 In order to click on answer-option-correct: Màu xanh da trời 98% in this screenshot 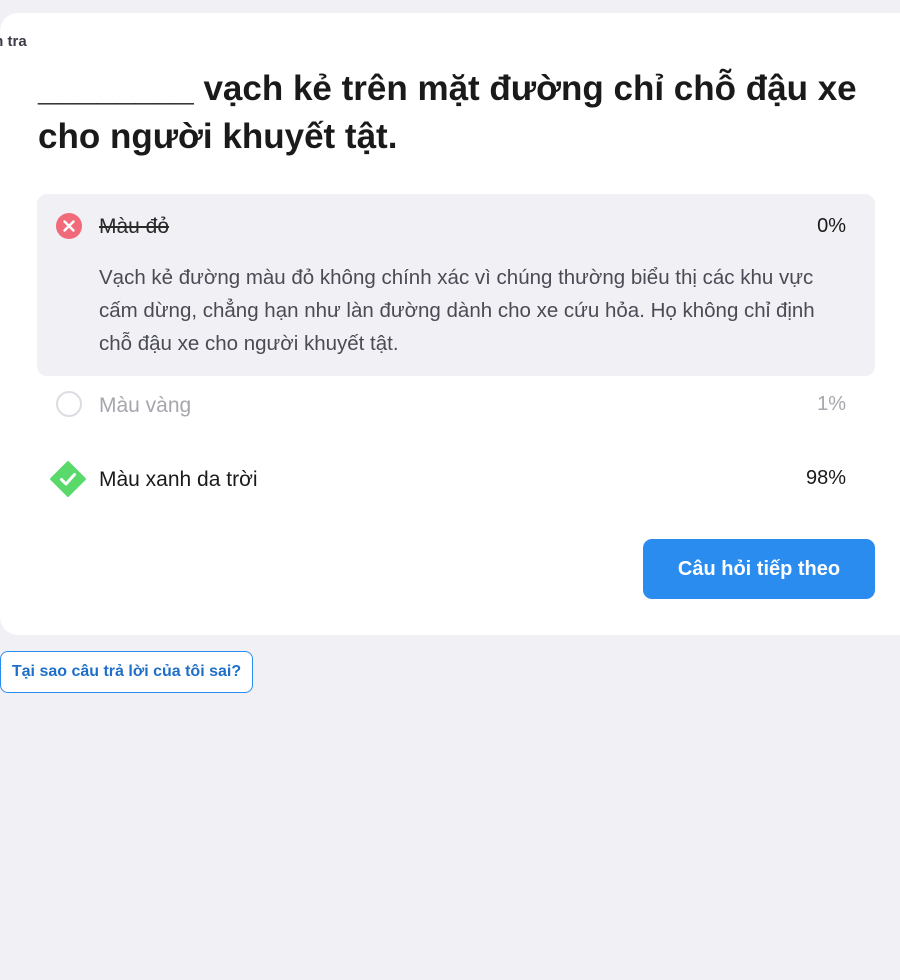, I will do `click(456, 479)`.